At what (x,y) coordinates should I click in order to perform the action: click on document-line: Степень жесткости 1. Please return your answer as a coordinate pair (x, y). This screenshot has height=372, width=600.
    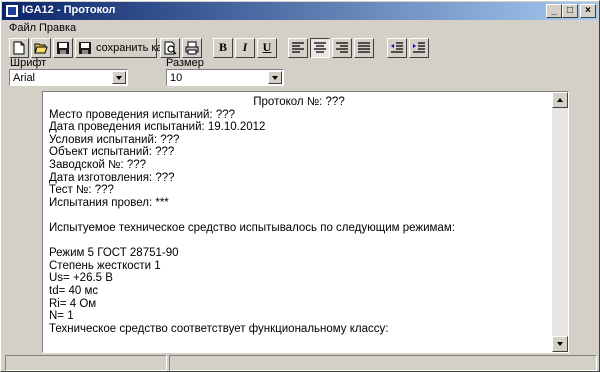
    Looking at the image, I should click on (105, 265).